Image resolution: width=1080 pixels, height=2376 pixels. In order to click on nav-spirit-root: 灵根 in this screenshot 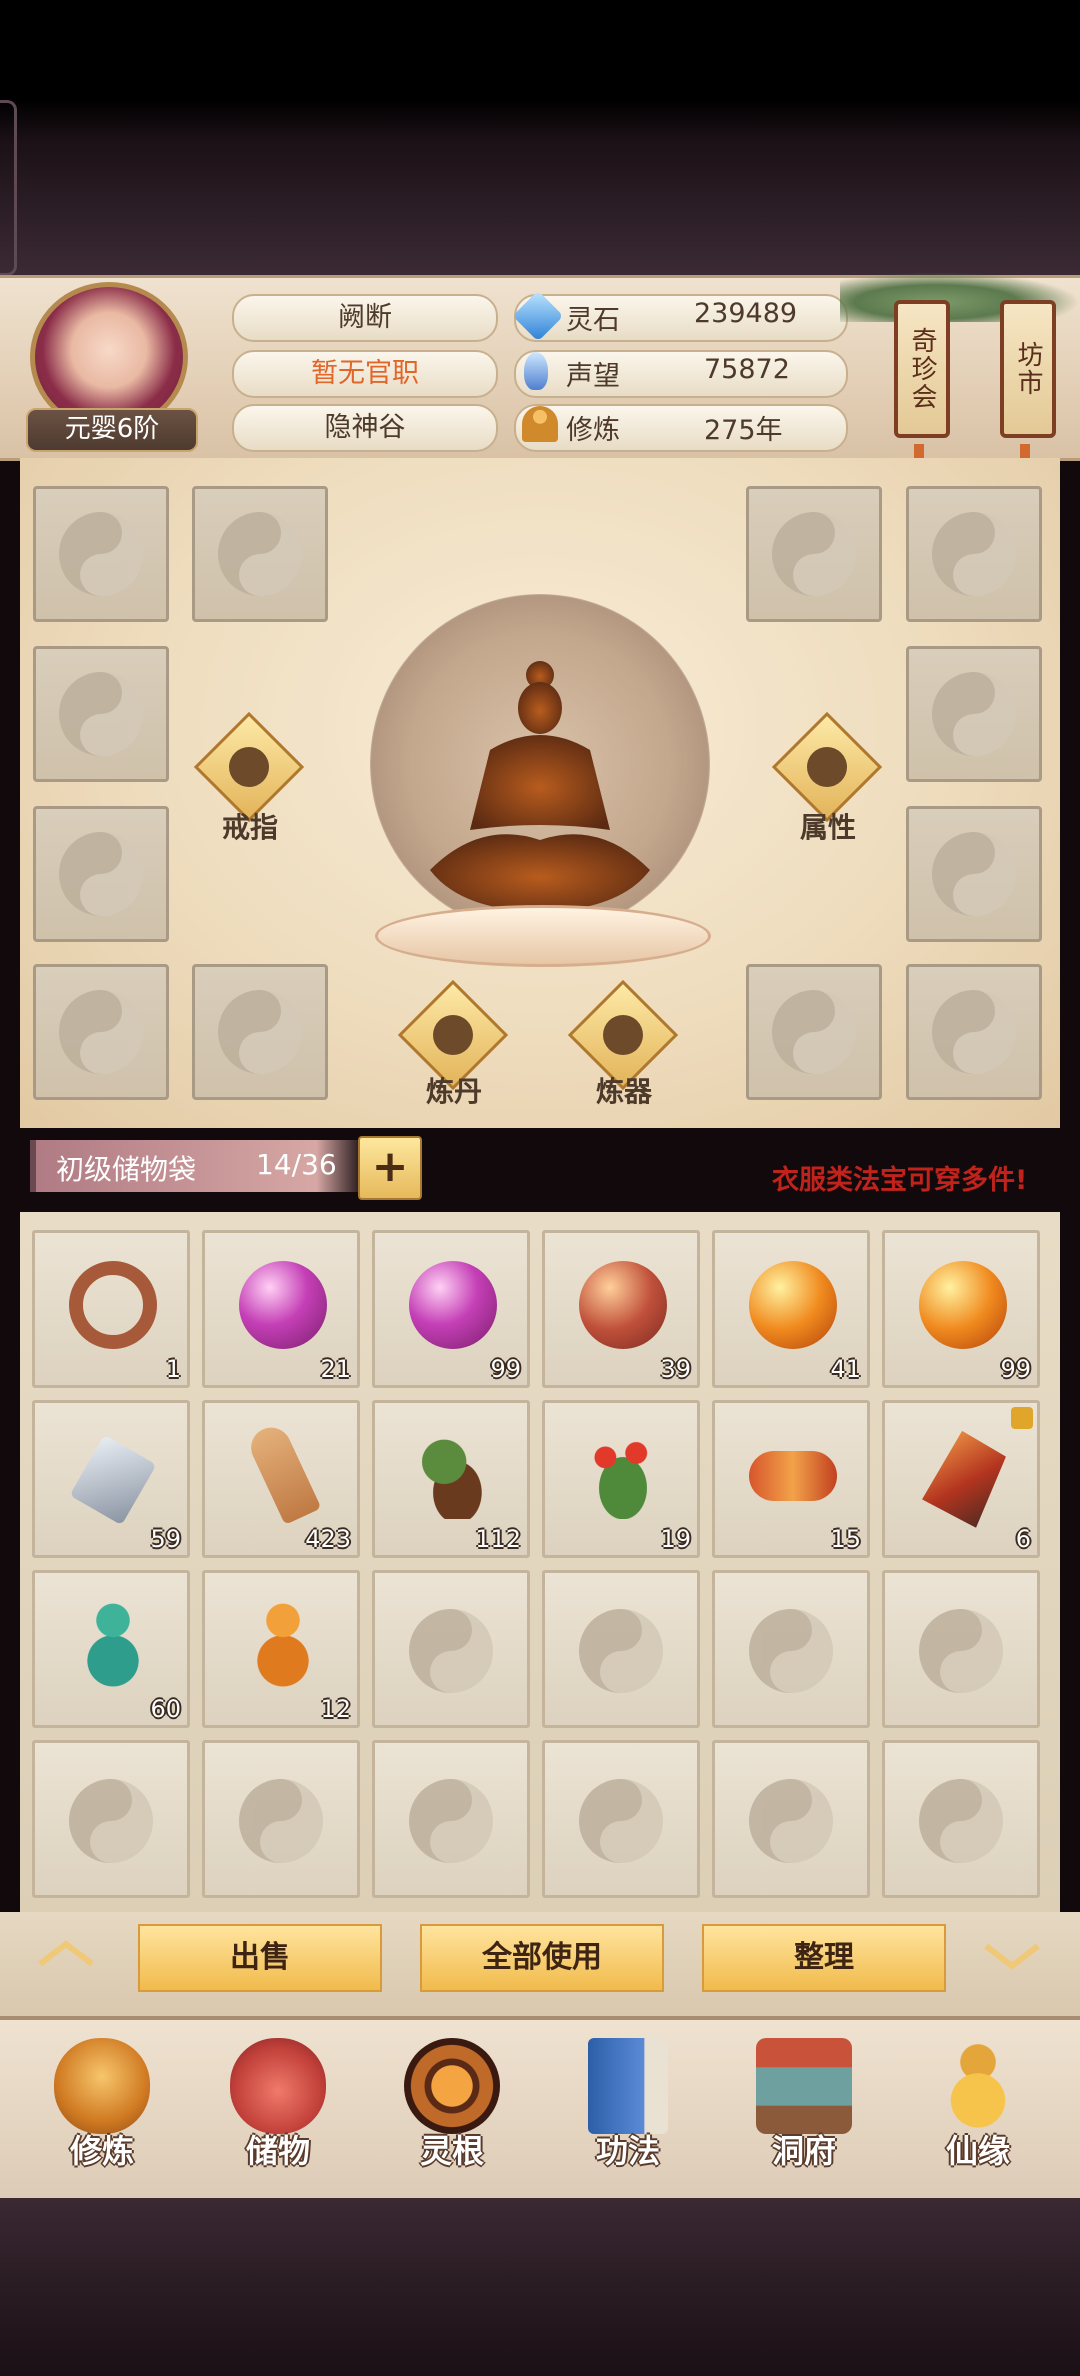, I will do `click(452, 2115)`.